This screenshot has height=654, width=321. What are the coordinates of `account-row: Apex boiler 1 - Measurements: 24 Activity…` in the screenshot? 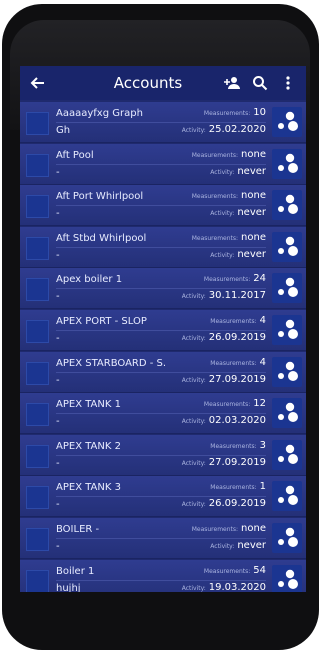 It's located at (163, 289).